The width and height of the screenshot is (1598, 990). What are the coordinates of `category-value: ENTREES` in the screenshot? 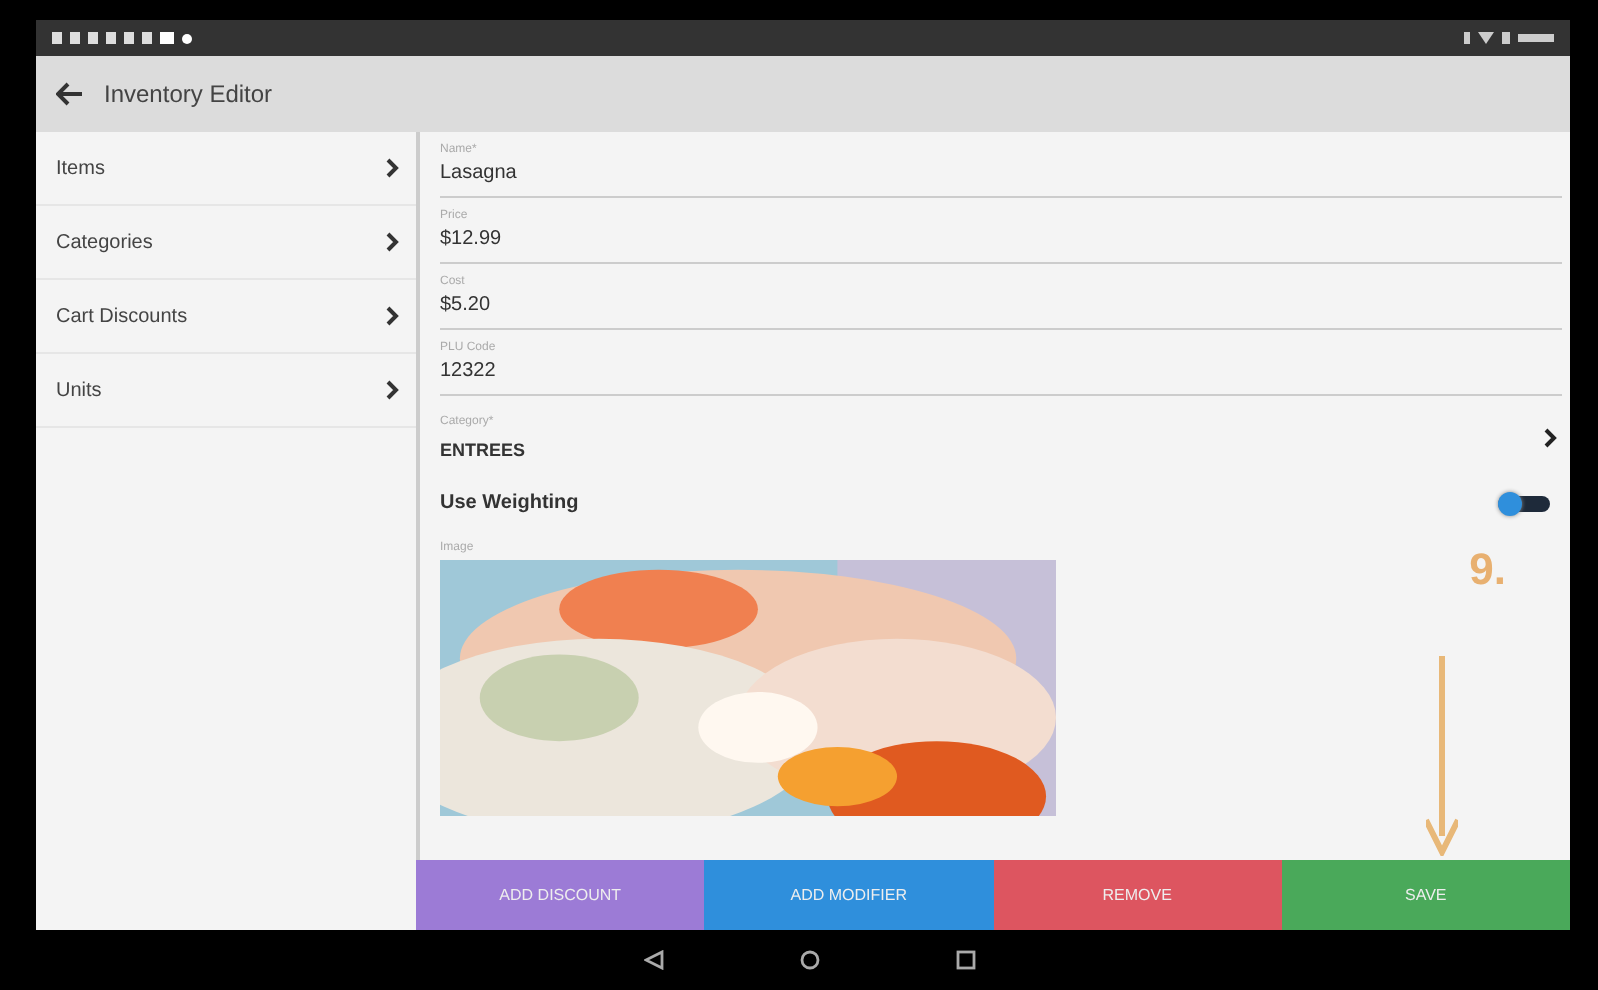 It's located at (483, 450).